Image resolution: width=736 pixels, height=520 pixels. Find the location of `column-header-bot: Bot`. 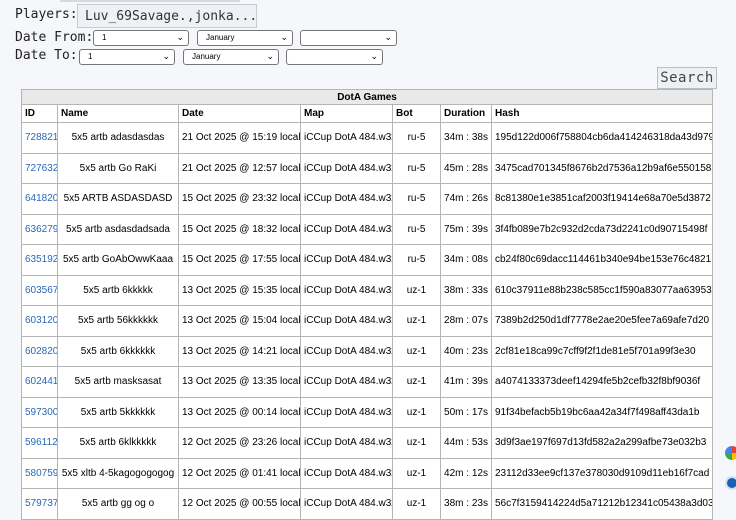

column-header-bot: Bot is located at coordinates (416, 113).